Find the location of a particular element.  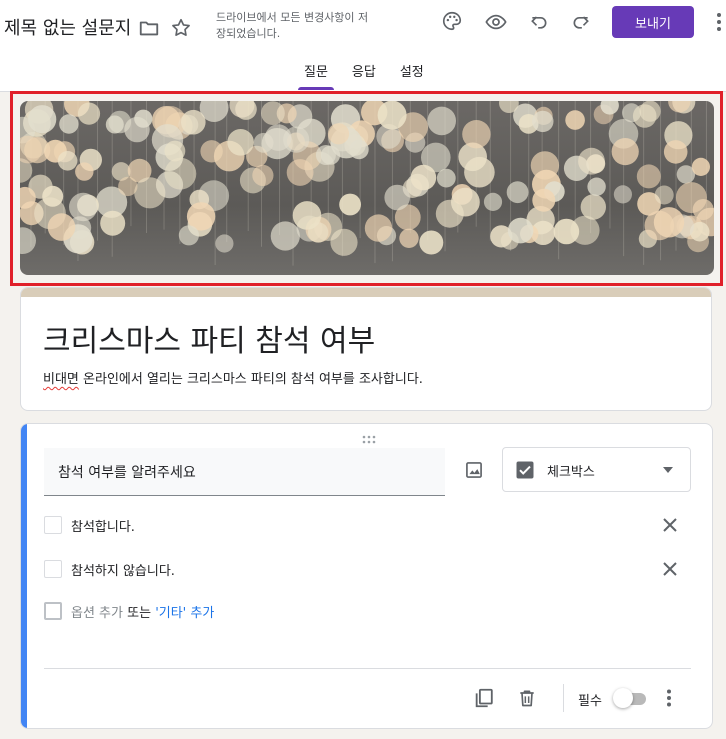

save-status: 드라이브에서 모든 변경사항이 저장되었습니다. is located at coordinates (292, 25).